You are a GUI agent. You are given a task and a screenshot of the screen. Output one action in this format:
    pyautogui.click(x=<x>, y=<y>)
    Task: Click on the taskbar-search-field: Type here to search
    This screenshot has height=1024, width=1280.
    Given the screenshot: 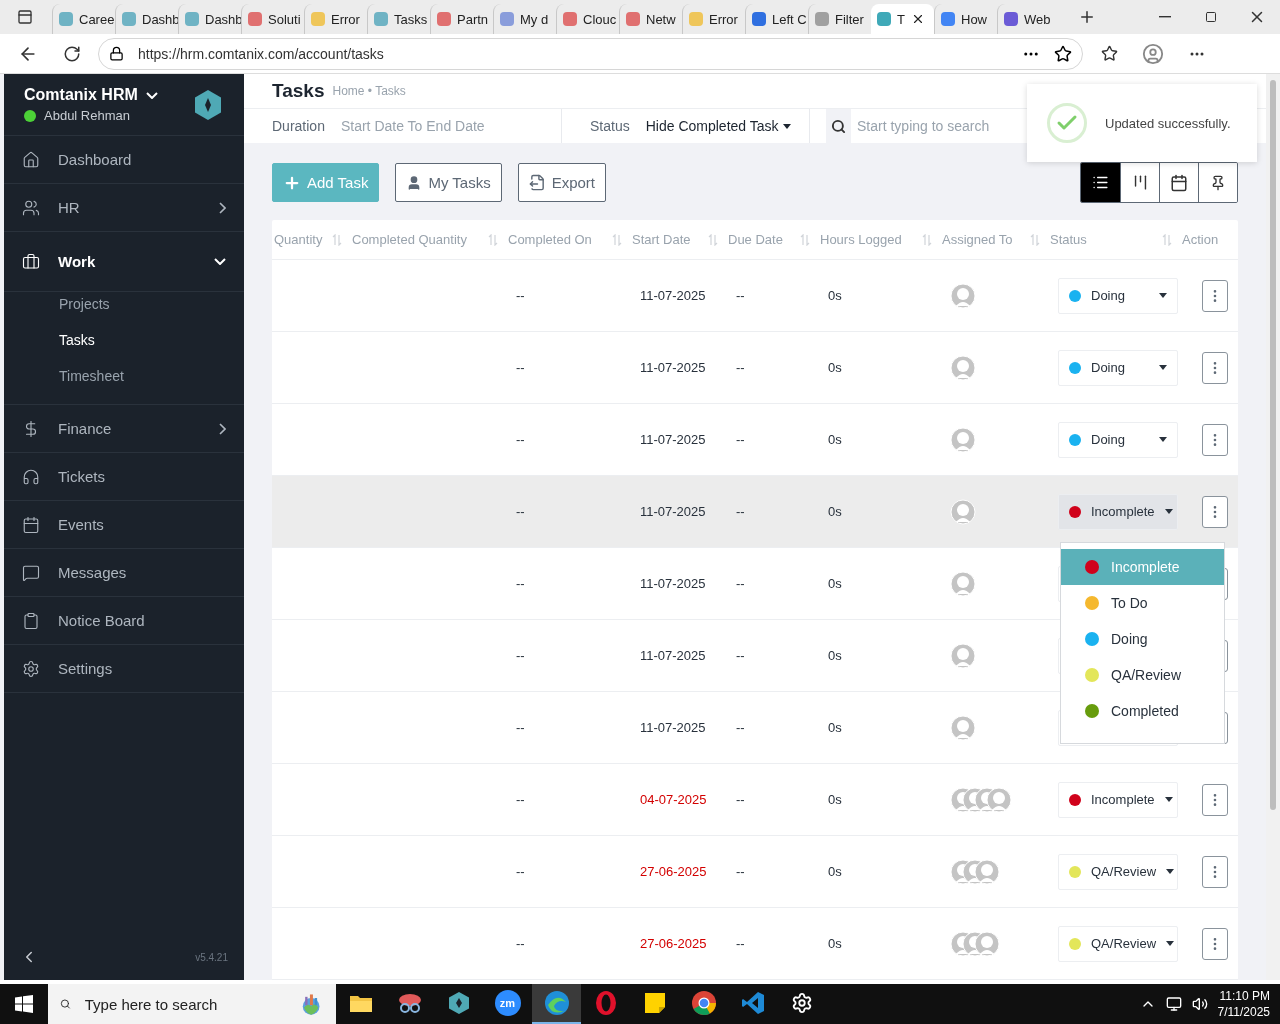 What is the action you would take?
    pyautogui.click(x=184, y=1004)
    